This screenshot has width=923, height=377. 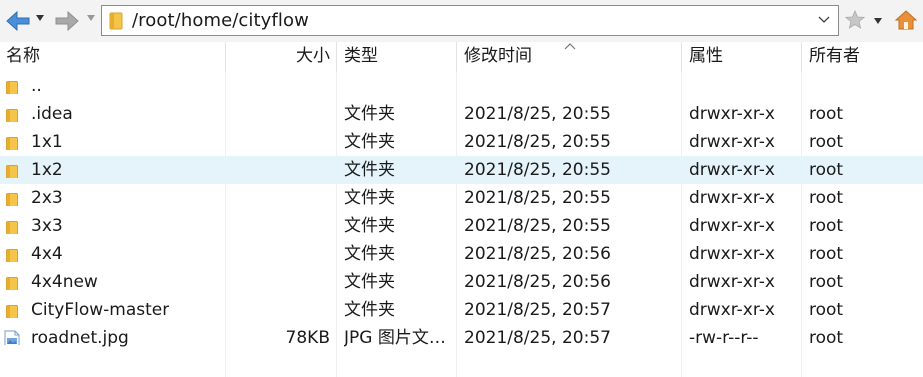 What do you see at coordinates (461, 198) in the screenshot?
I see `file-row: 2x3 文件夹 2021/8/25, 20:55 drwxr-xr-x root` at bounding box center [461, 198].